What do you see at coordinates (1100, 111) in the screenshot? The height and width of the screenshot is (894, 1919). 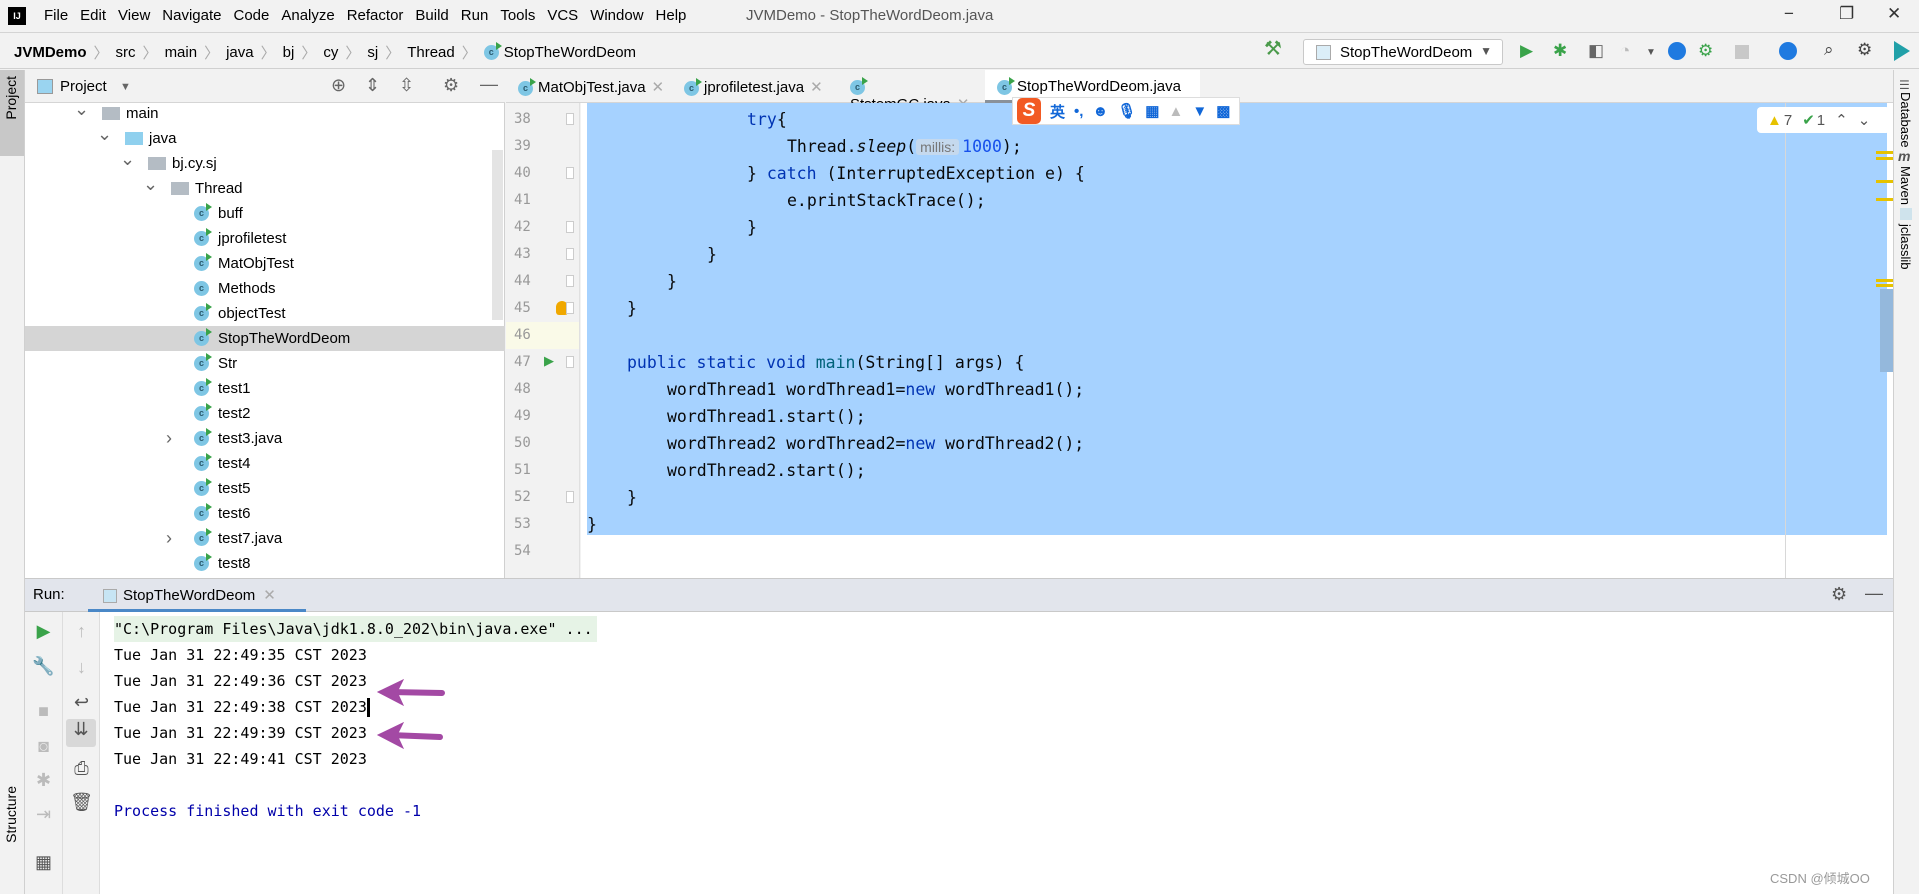 I see `emoji-icon: ☻` at bounding box center [1100, 111].